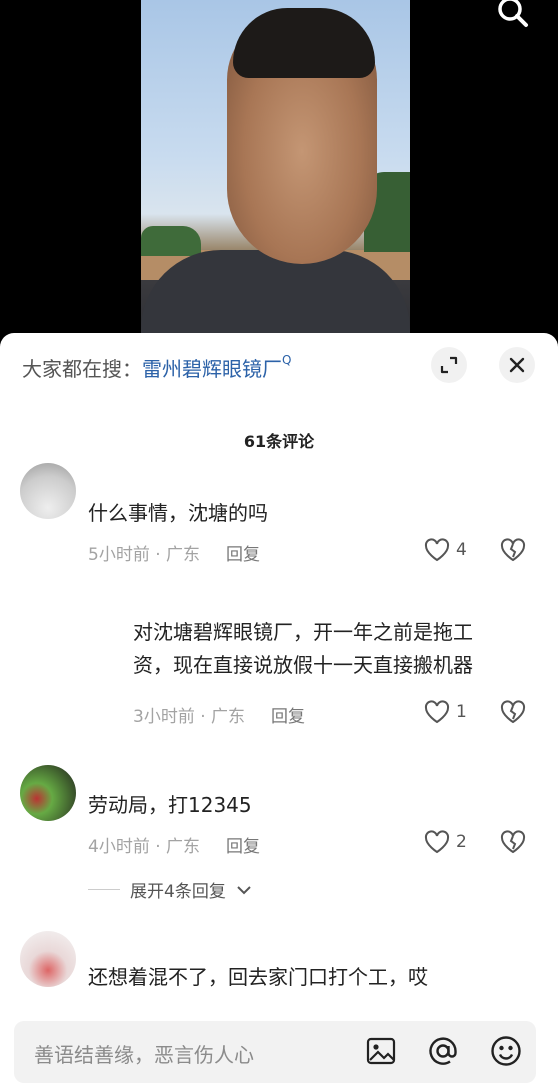  I want to click on comment-text: 还想着混不了，回去家门口打个工，哎, so click(258, 977).